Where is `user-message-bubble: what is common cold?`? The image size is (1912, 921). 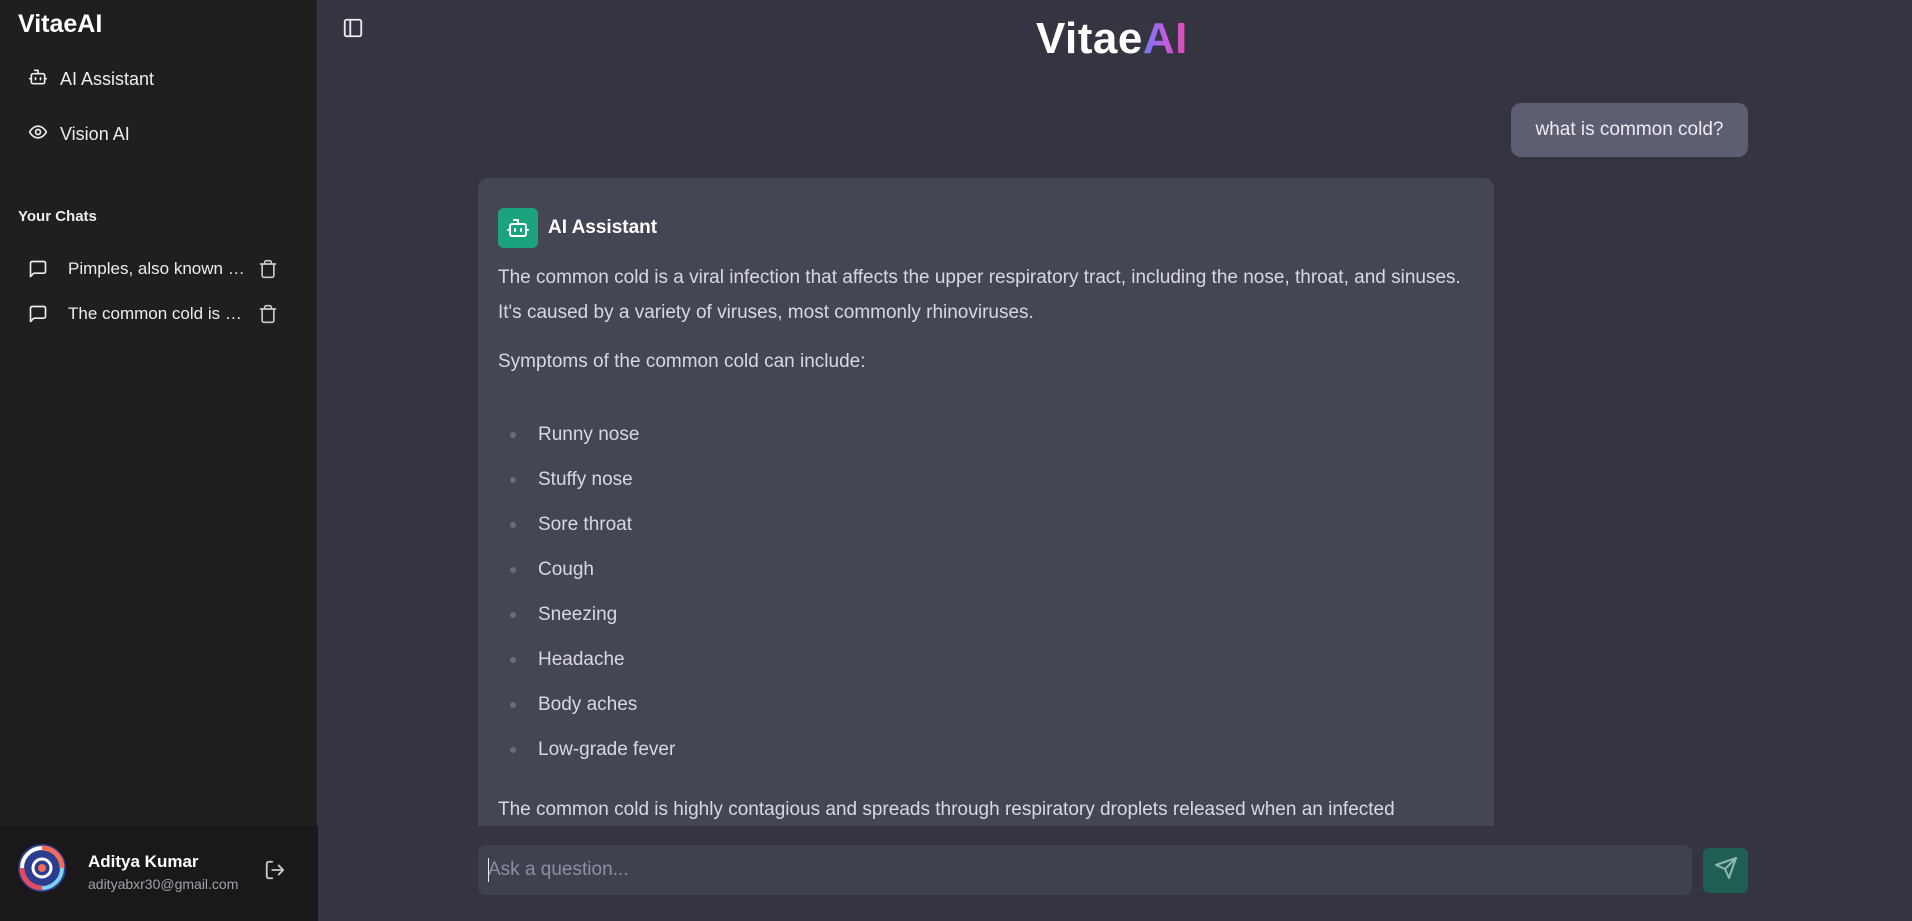 user-message-bubble: what is common cold? is located at coordinates (1629, 130).